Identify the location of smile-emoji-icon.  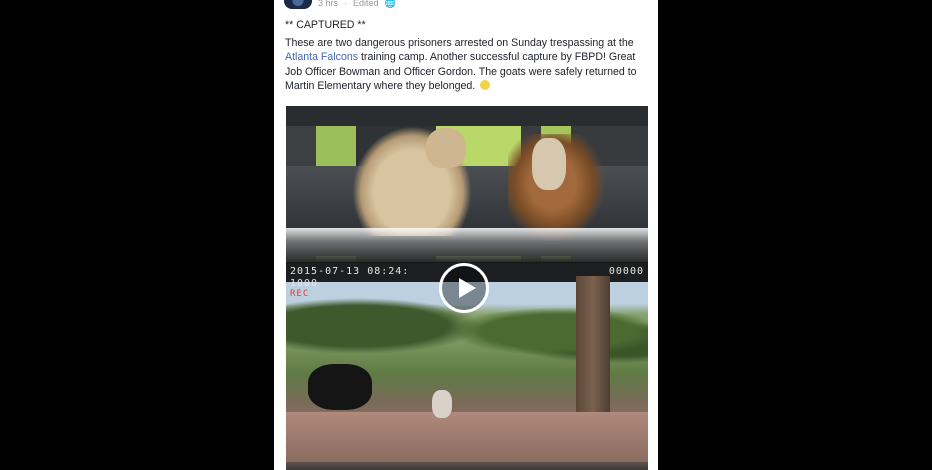
(485, 85).